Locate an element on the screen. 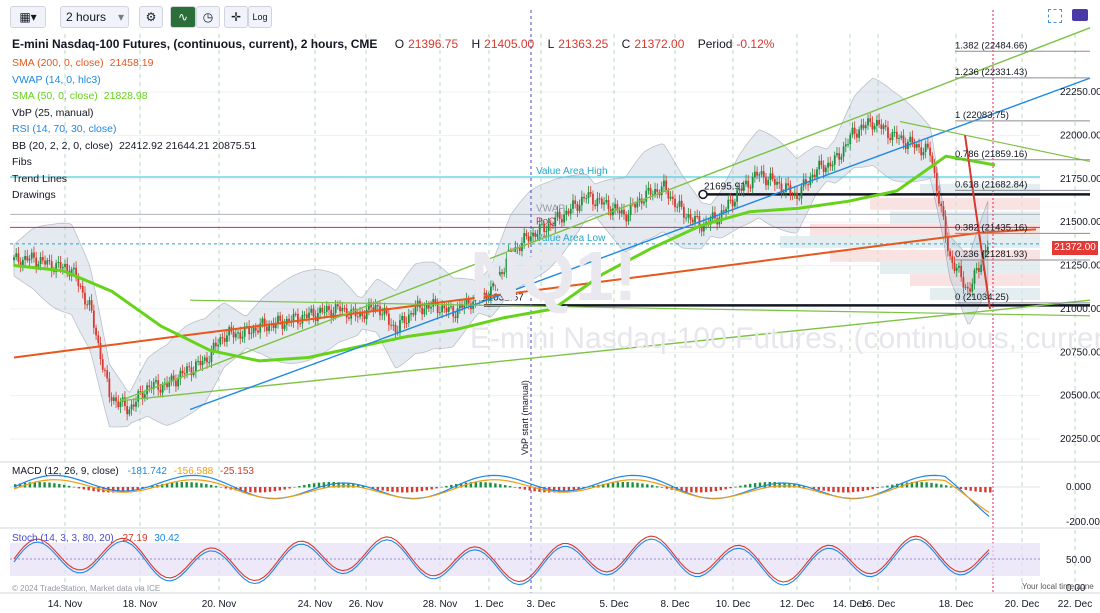 This screenshot has height=613, width=1100. fib-level-label: 1.236 (22331.43) is located at coordinates (991, 72).